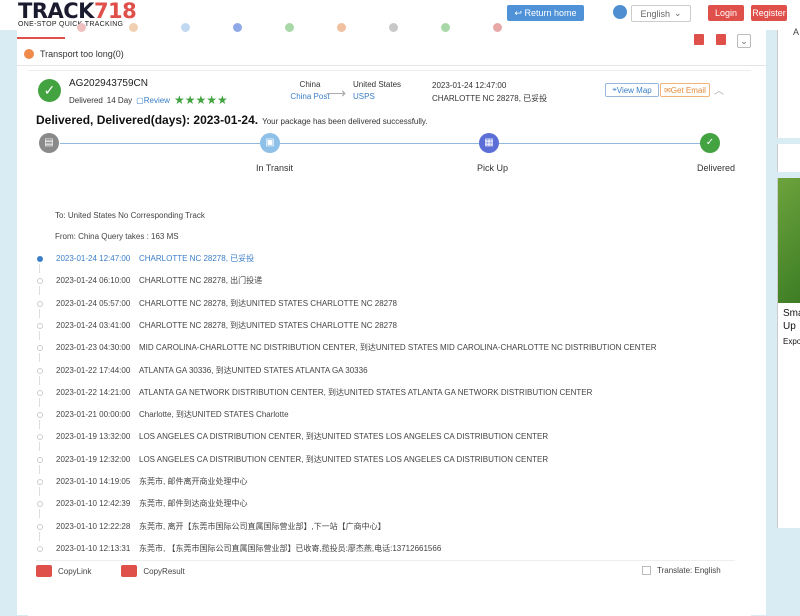  Describe the element at coordinates (769, 13) in the screenshot. I see `register-button: Register` at that location.